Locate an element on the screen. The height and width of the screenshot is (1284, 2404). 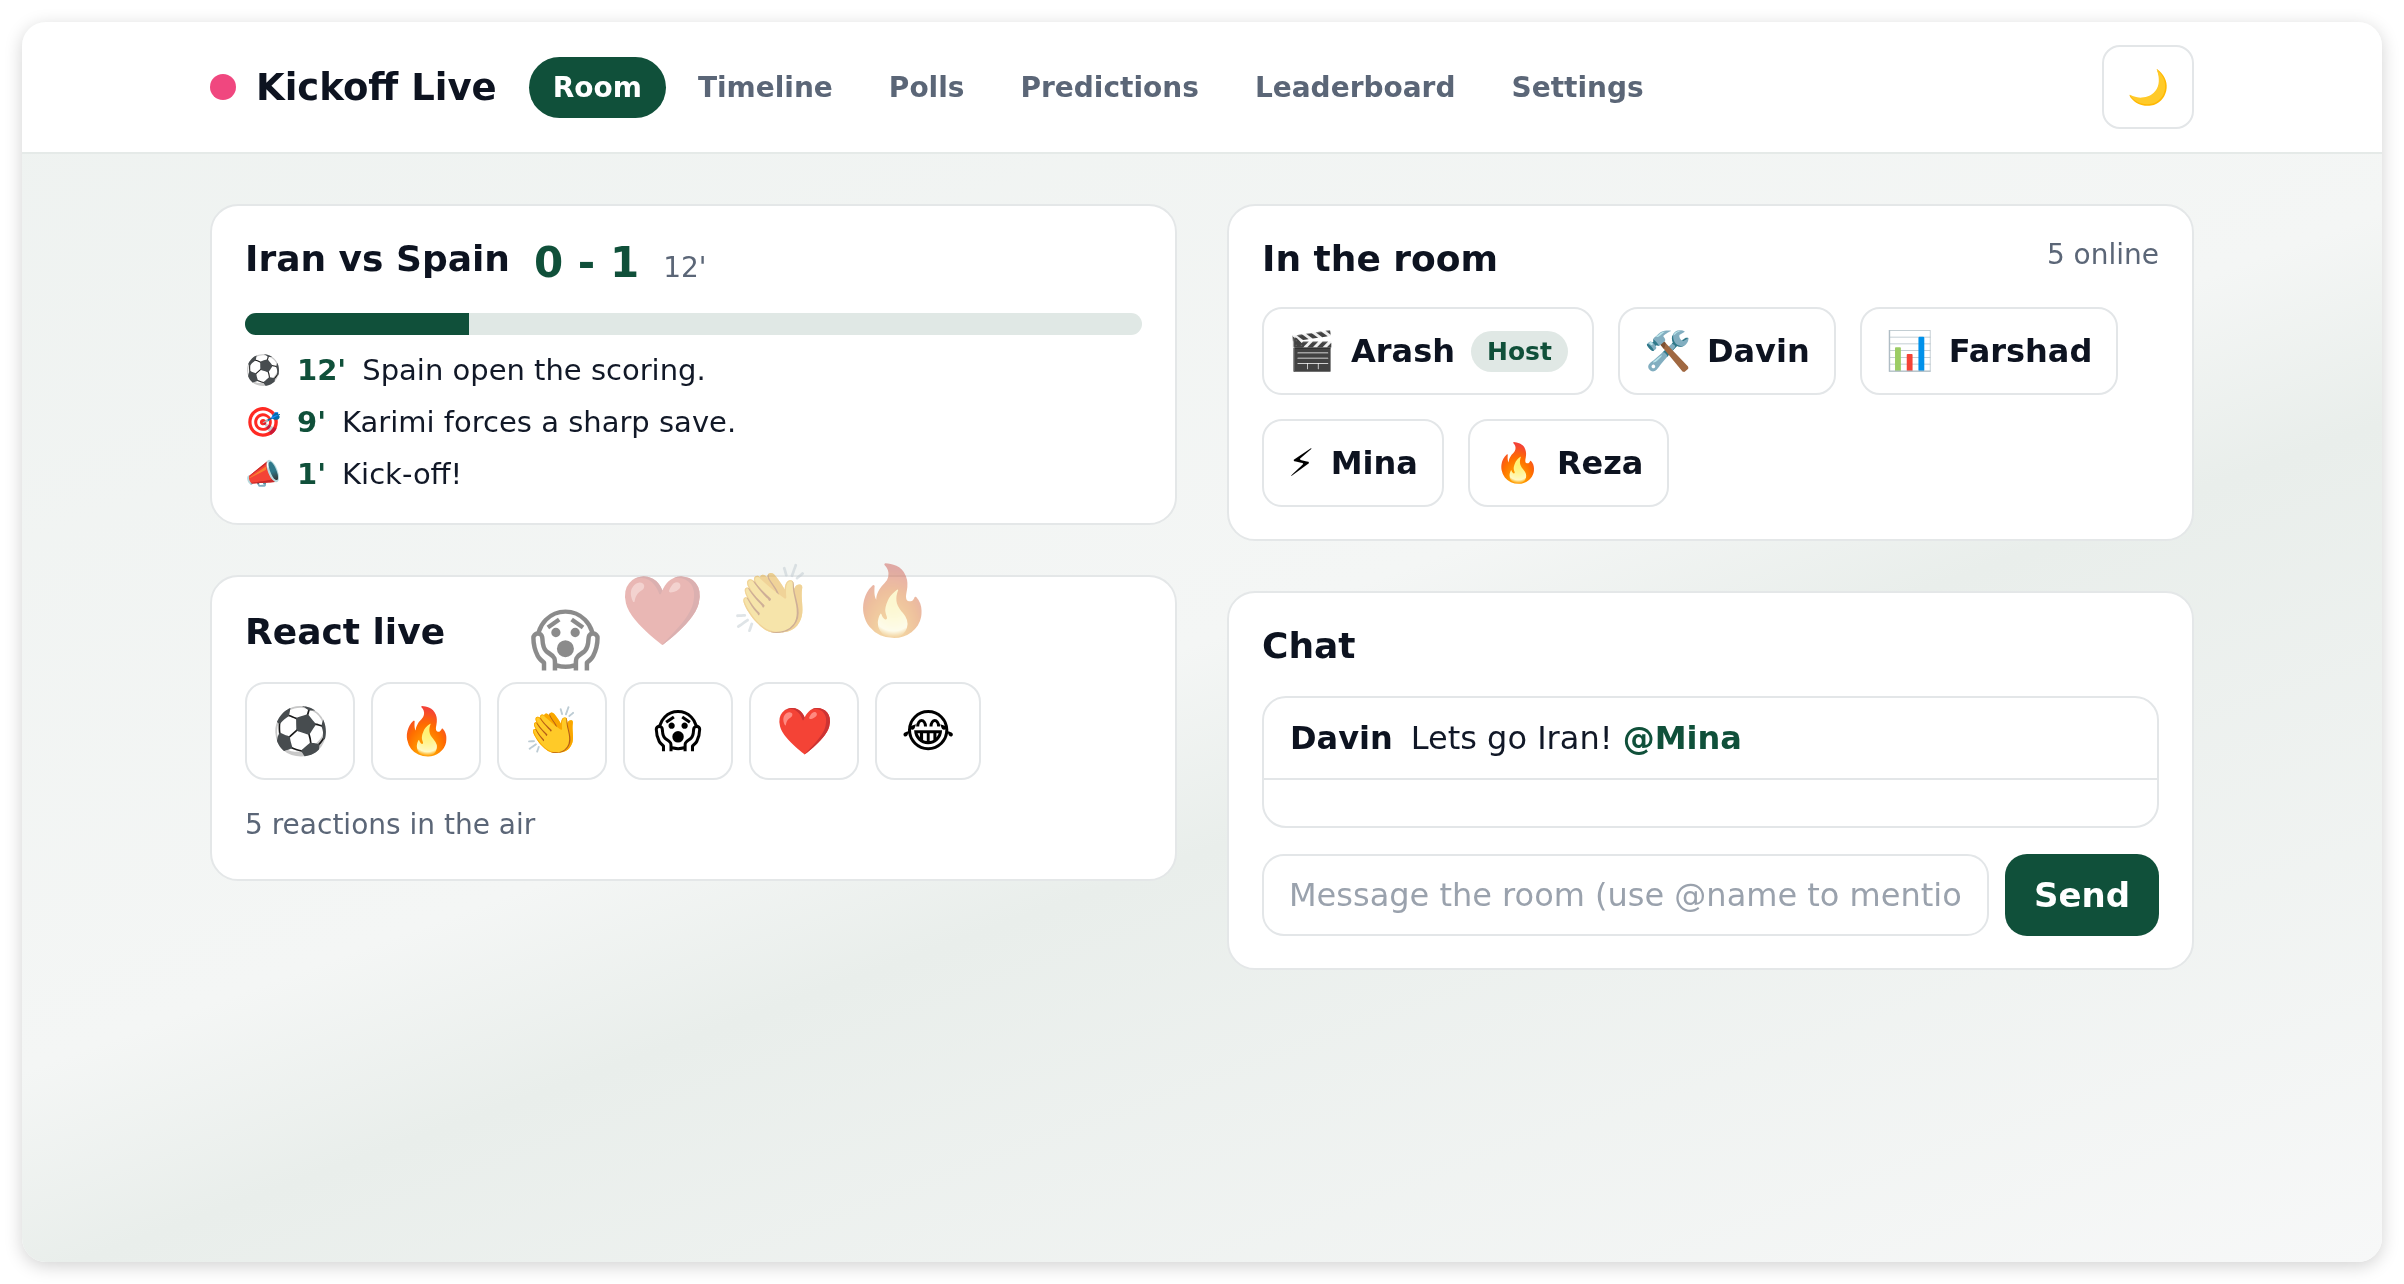
host-badge: Host is located at coordinates (1519, 351).